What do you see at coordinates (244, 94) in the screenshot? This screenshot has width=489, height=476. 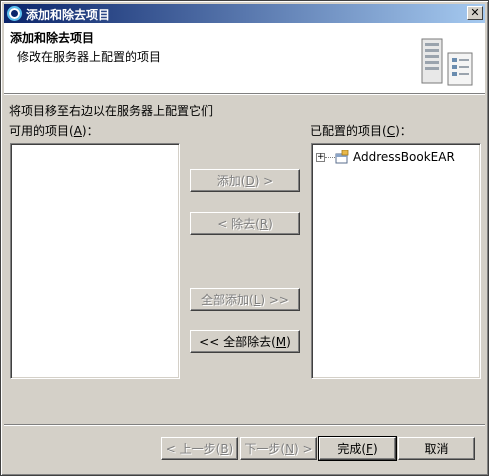 I see `header-separator` at bounding box center [244, 94].